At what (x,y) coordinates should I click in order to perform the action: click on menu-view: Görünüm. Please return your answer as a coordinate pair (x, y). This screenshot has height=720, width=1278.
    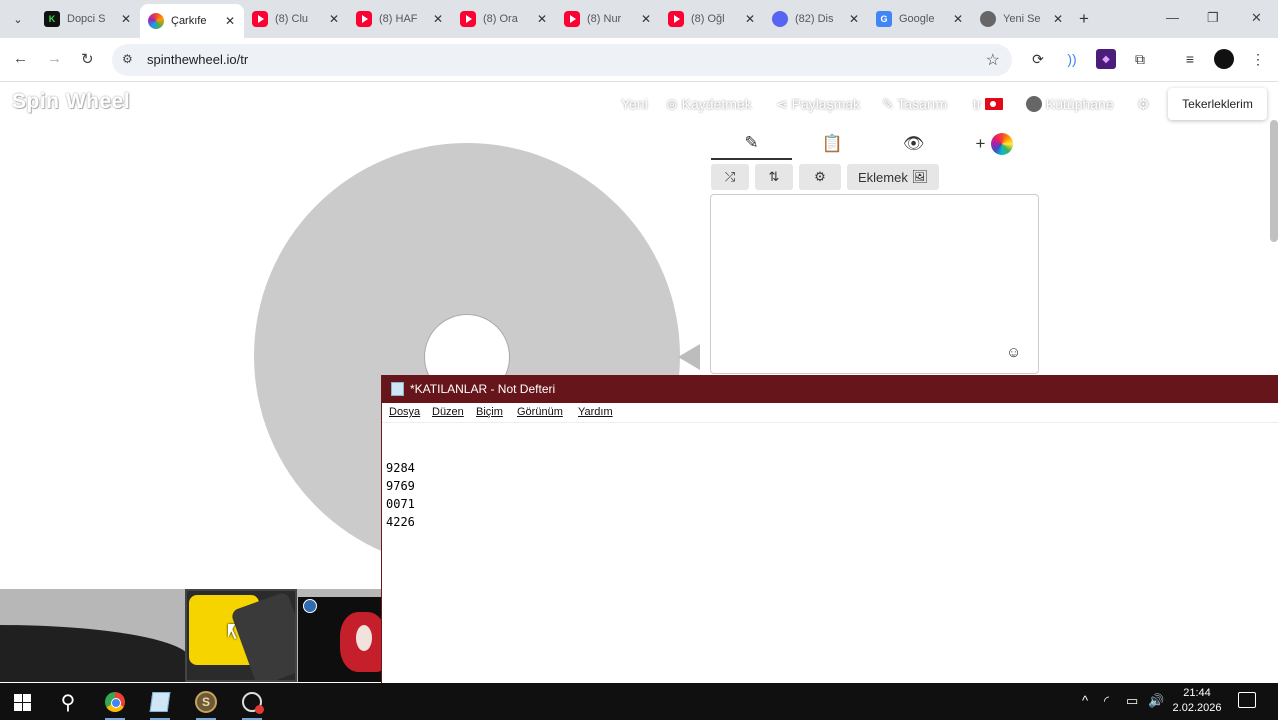
    Looking at the image, I should click on (540, 412).